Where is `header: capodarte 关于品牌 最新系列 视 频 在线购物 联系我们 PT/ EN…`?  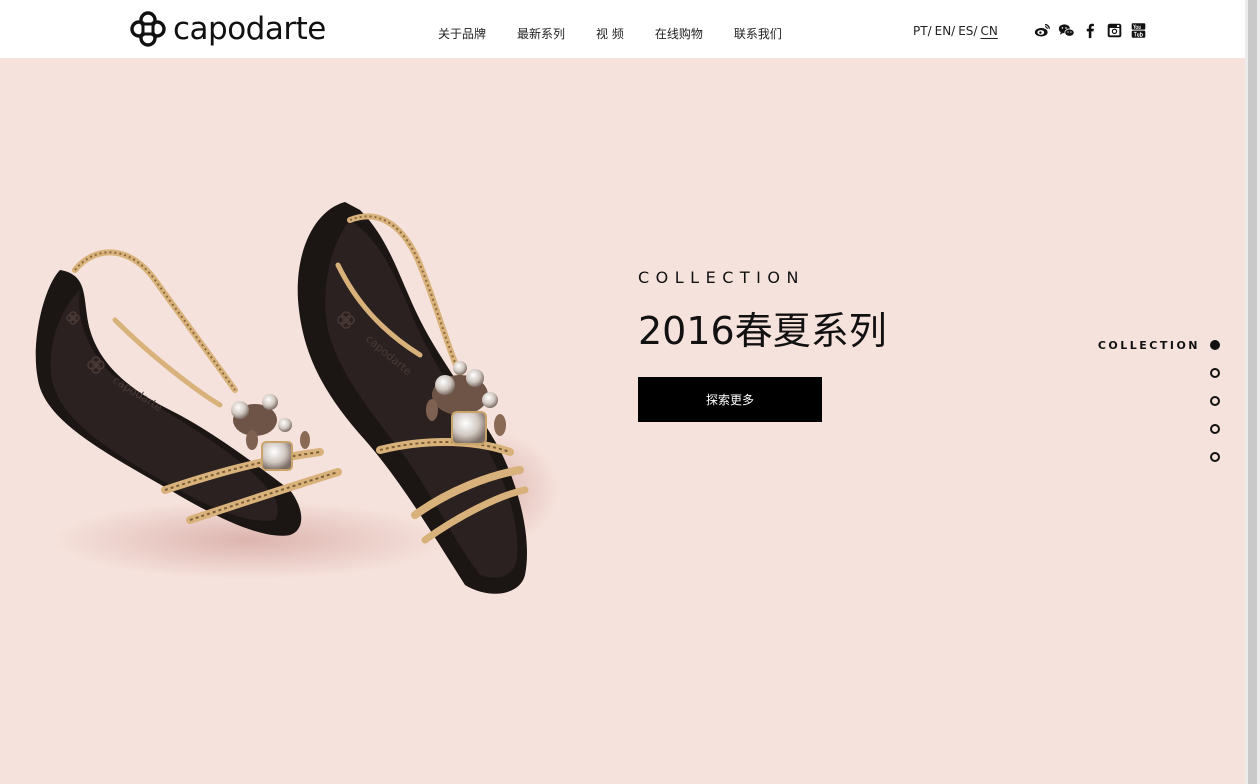 header: capodarte 关于品牌 最新系列 视 频 在线购物 联系我们 PT/ EN… is located at coordinates (622, 29).